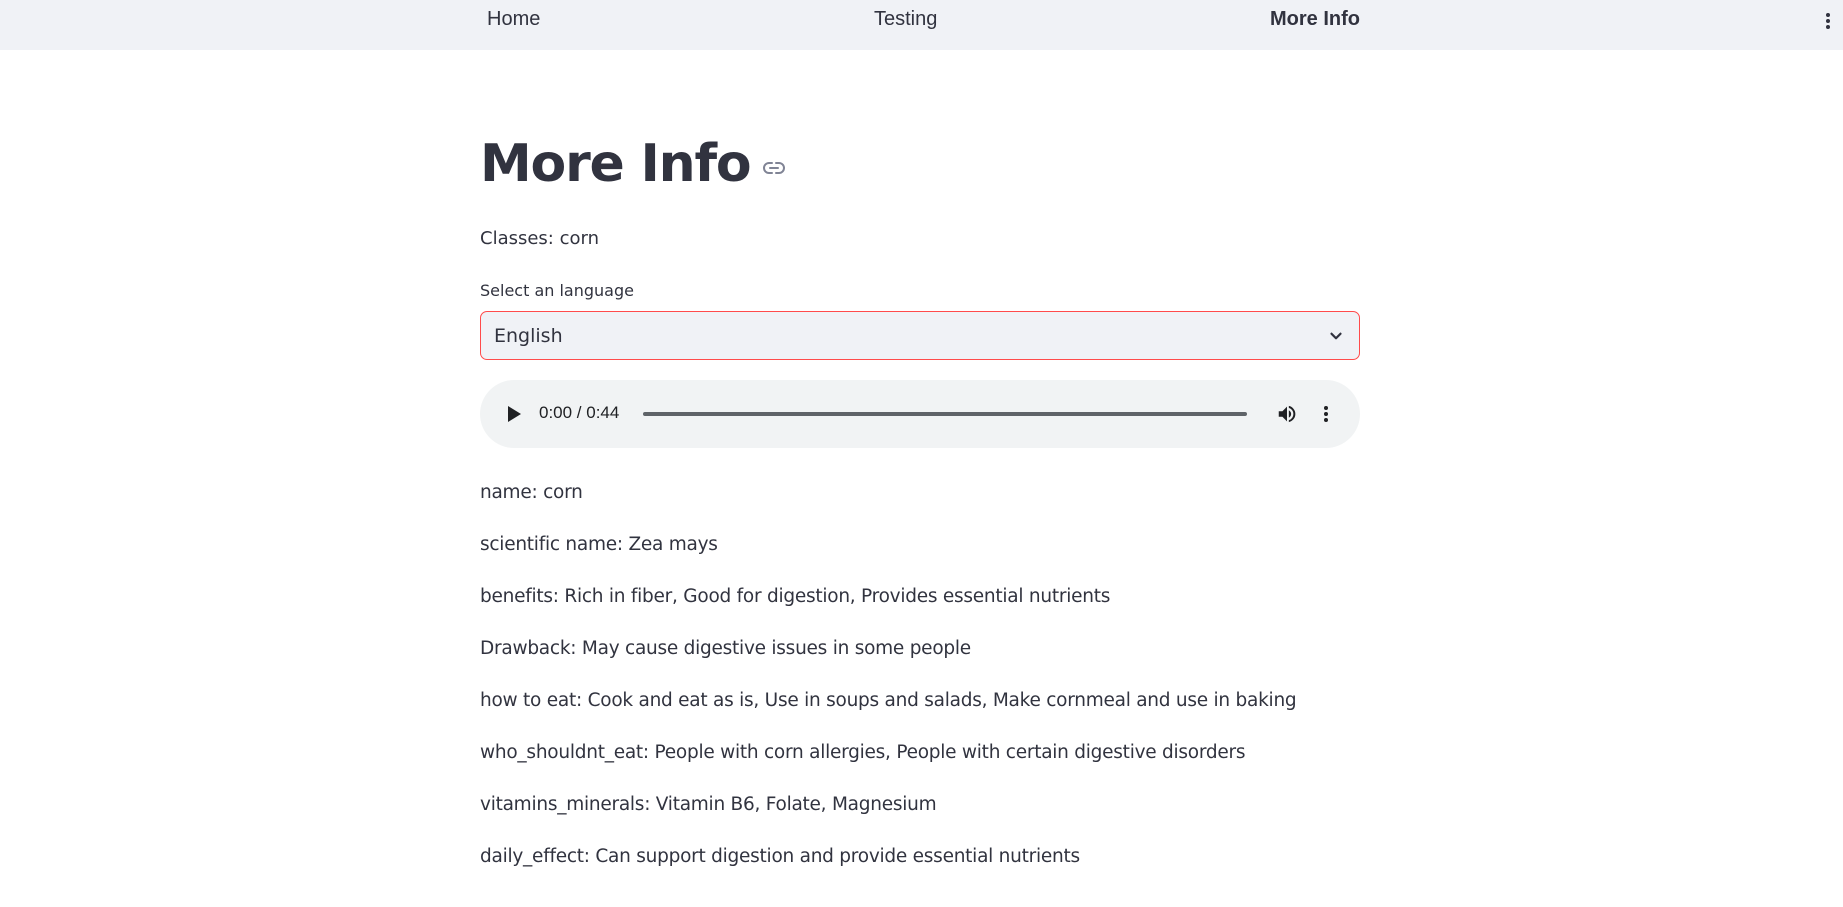 The width and height of the screenshot is (1843, 907). I want to click on audio-player: 0:00 / 0:44, so click(920, 414).